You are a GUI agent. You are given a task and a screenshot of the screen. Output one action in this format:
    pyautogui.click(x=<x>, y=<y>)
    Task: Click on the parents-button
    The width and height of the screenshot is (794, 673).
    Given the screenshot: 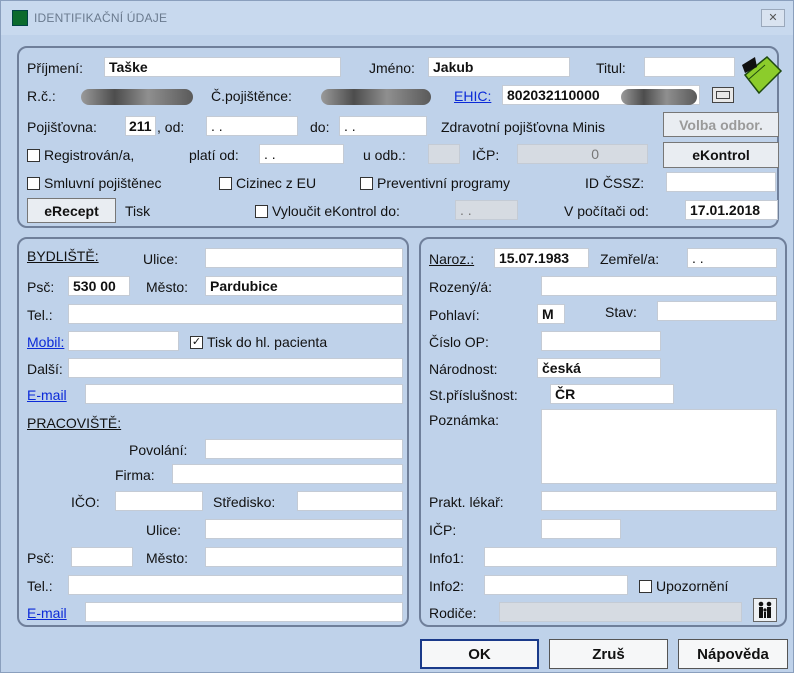 What is the action you would take?
    pyautogui.click(x=765, y=610)
    